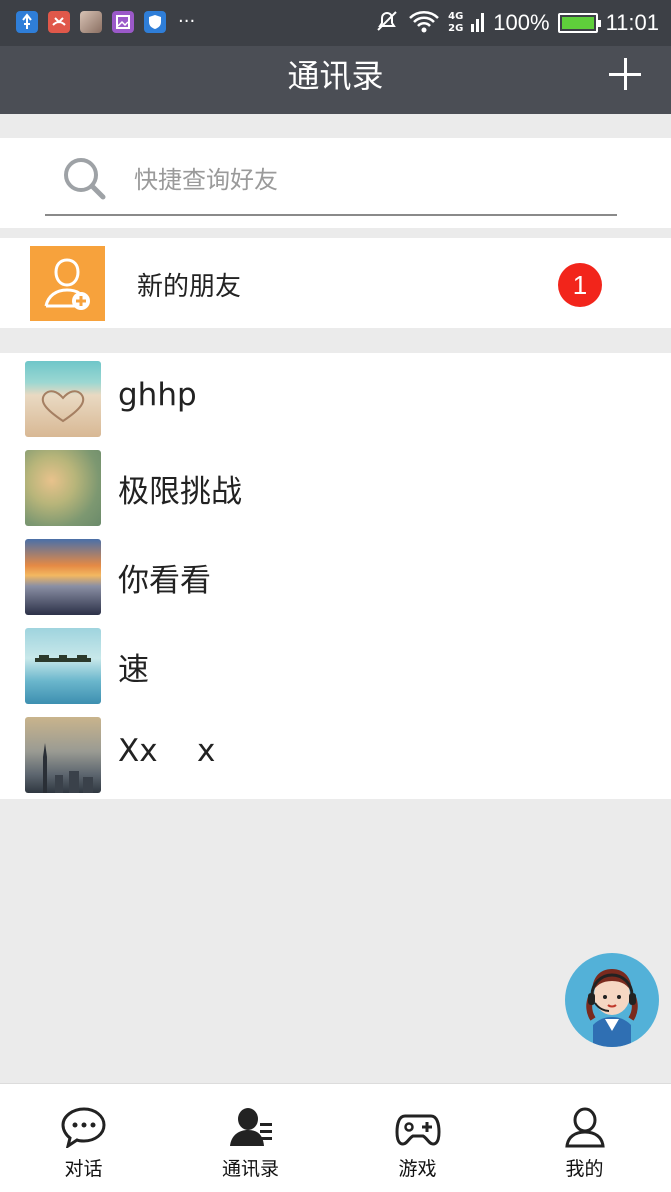 The width and height of the screenshot is (671, 1192). Describe the element at coordinates (180, 492) in the screenshot. I see `contact-name: 极限挑战` at that location.